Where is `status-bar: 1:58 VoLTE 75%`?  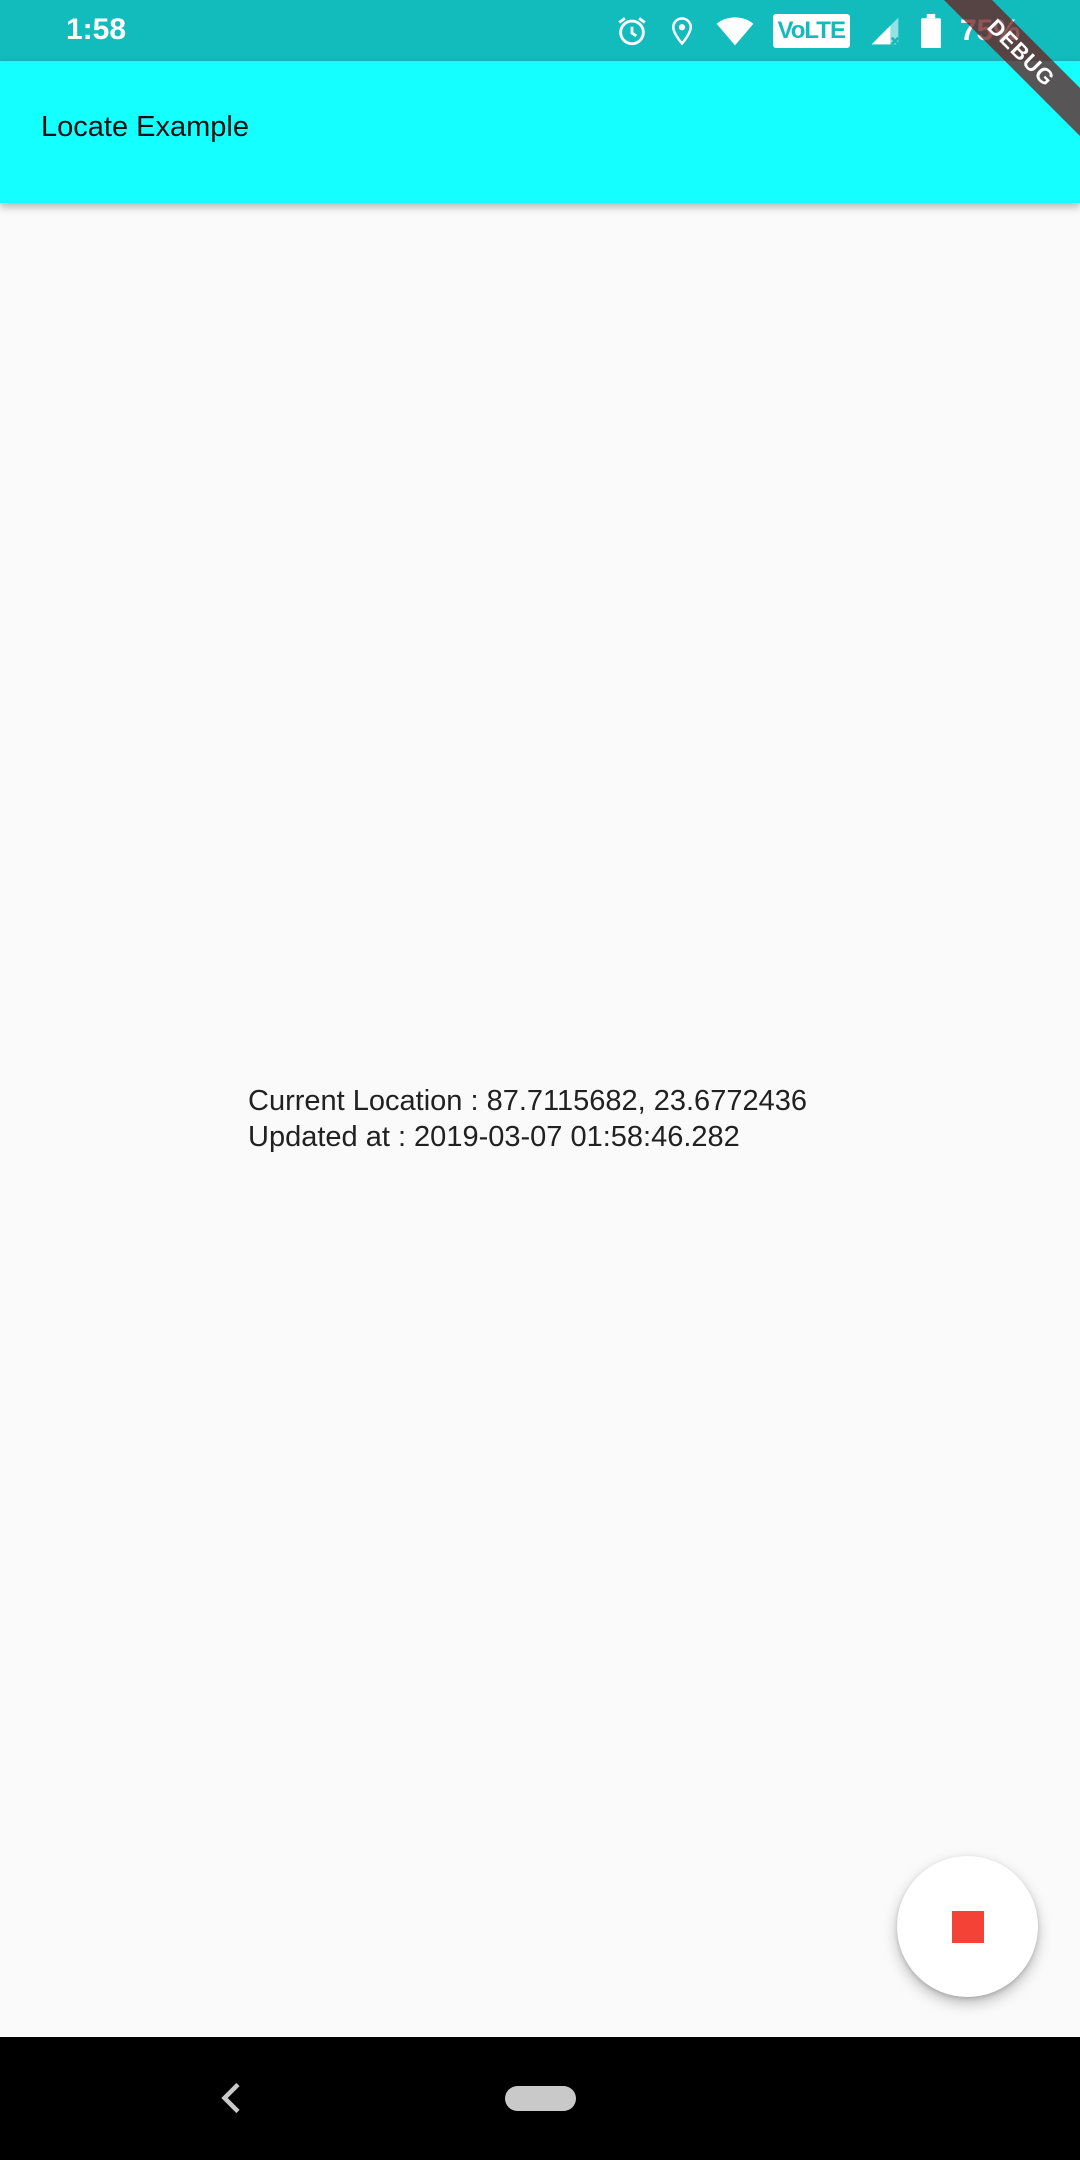
status-bar: 1:58 VoLTE 75% is located at coordinates (540, 30).